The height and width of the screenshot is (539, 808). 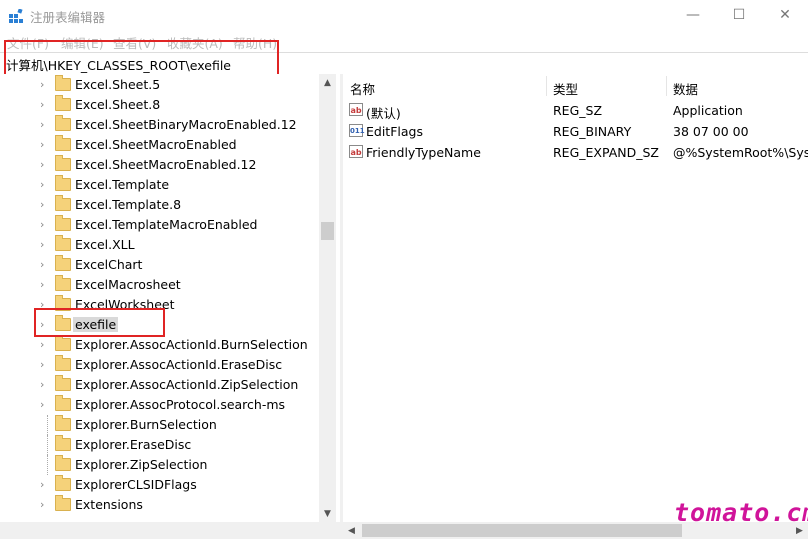 I want to click on tree-item: › Excel.Template, so click(x=160, y=185).